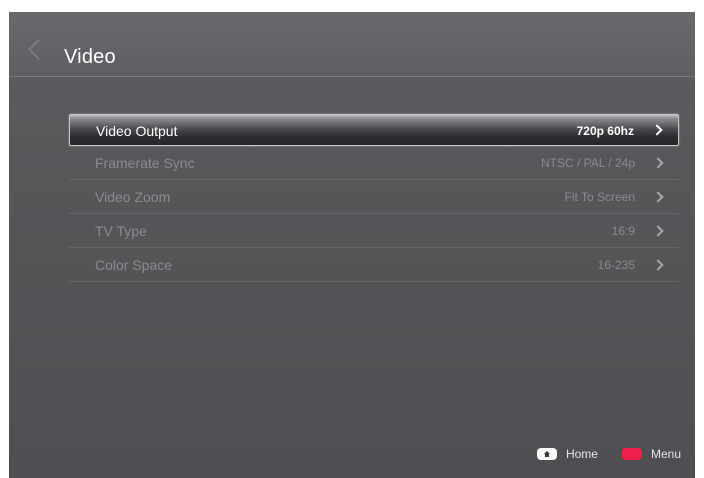  I want to click on button-hints: Home Menu, so click(608, 454).